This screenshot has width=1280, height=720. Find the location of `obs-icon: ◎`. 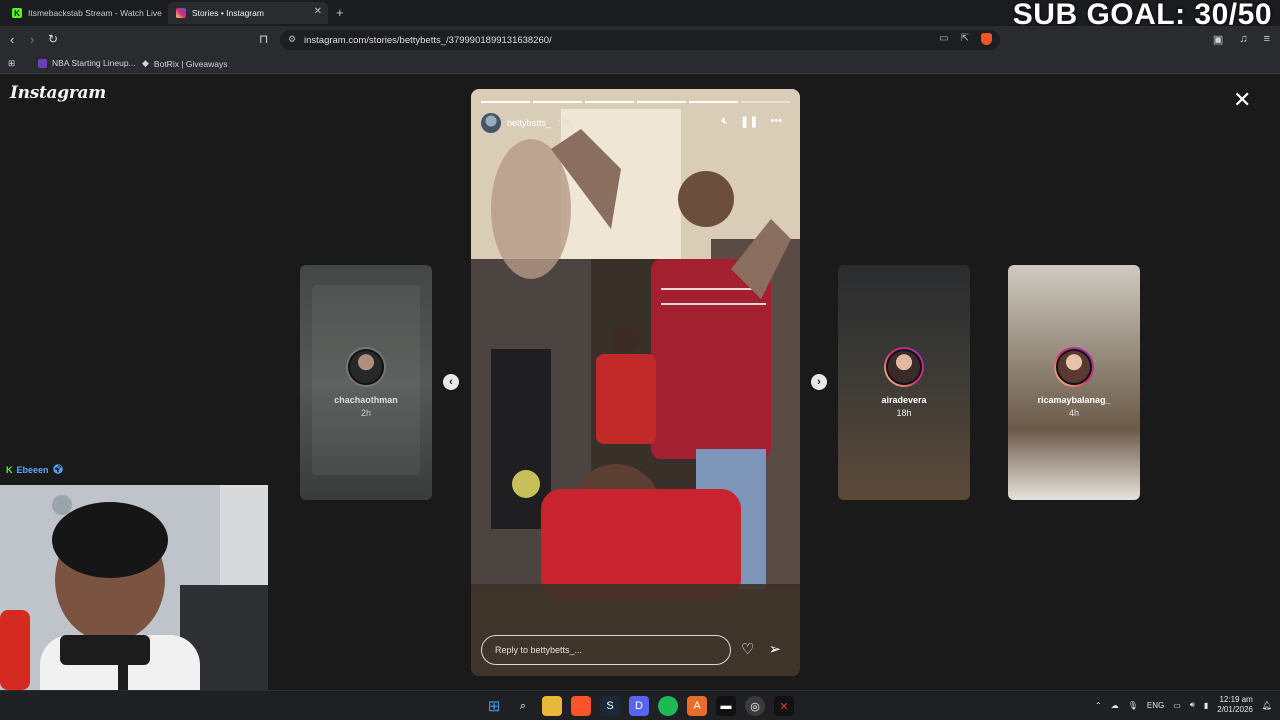

obs-icon: ◎ is located at coordinates (755, 706).